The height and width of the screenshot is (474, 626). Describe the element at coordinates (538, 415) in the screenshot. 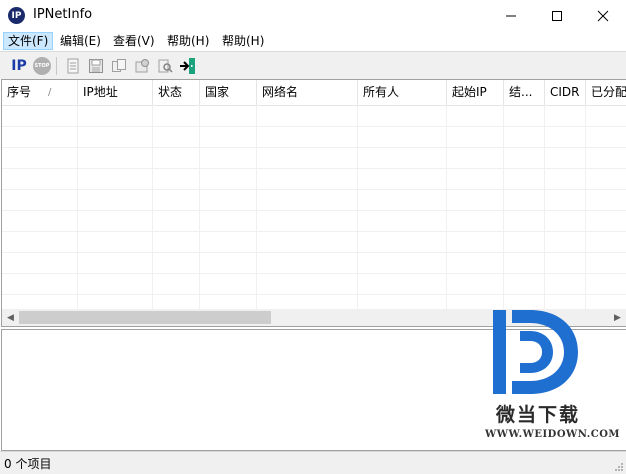

I see `watermark-name: 微当下载` at that location.